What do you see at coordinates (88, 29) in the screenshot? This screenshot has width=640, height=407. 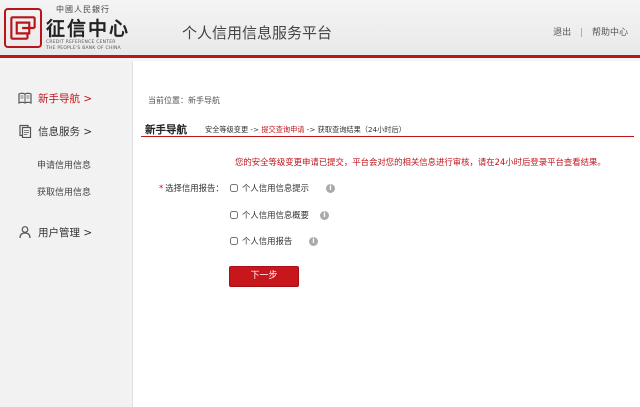 I see `logo-title: 征信中心` at bounding box center [88, 29].